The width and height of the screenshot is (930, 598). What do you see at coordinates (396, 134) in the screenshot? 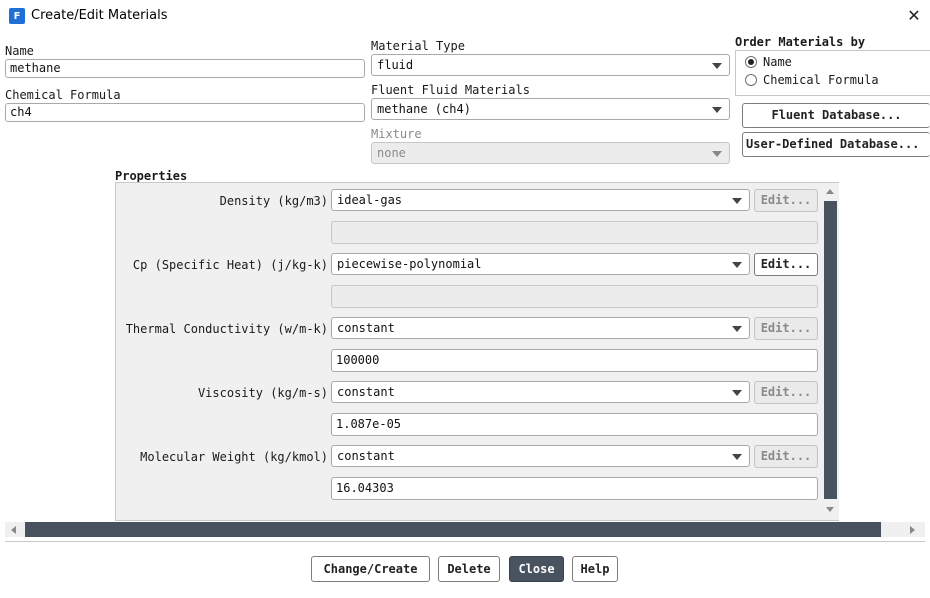
I see `mixture-label: Mixture` at bounding box center [396, 134].